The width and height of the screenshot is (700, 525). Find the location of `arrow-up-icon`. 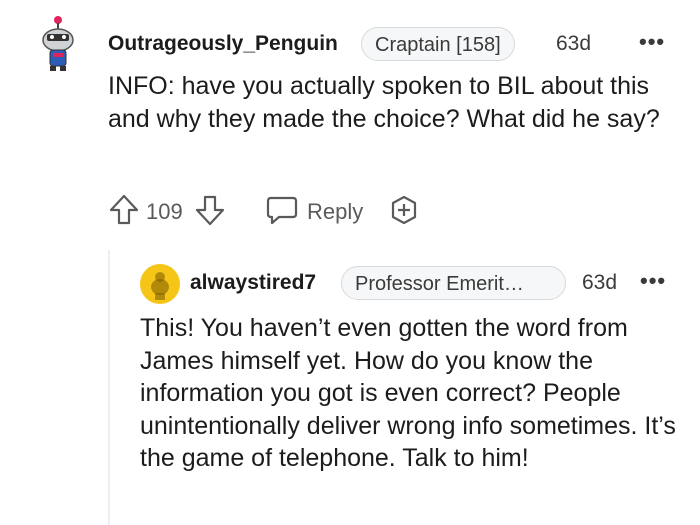

arrow-up-icon is located at coordinates (124, 209).